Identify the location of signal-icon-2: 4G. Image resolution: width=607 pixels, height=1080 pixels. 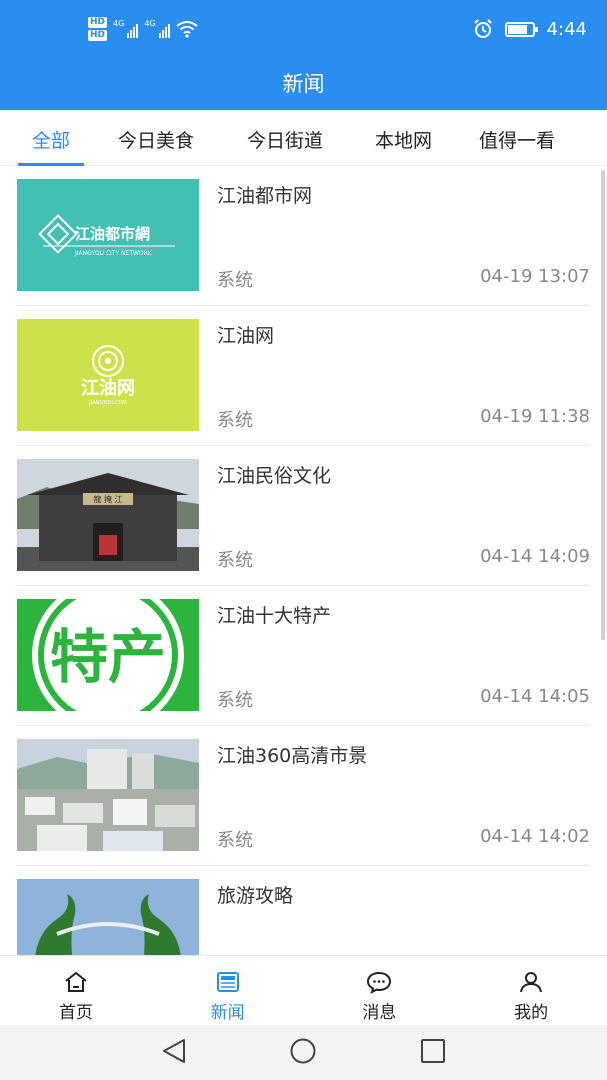
(157, 29).